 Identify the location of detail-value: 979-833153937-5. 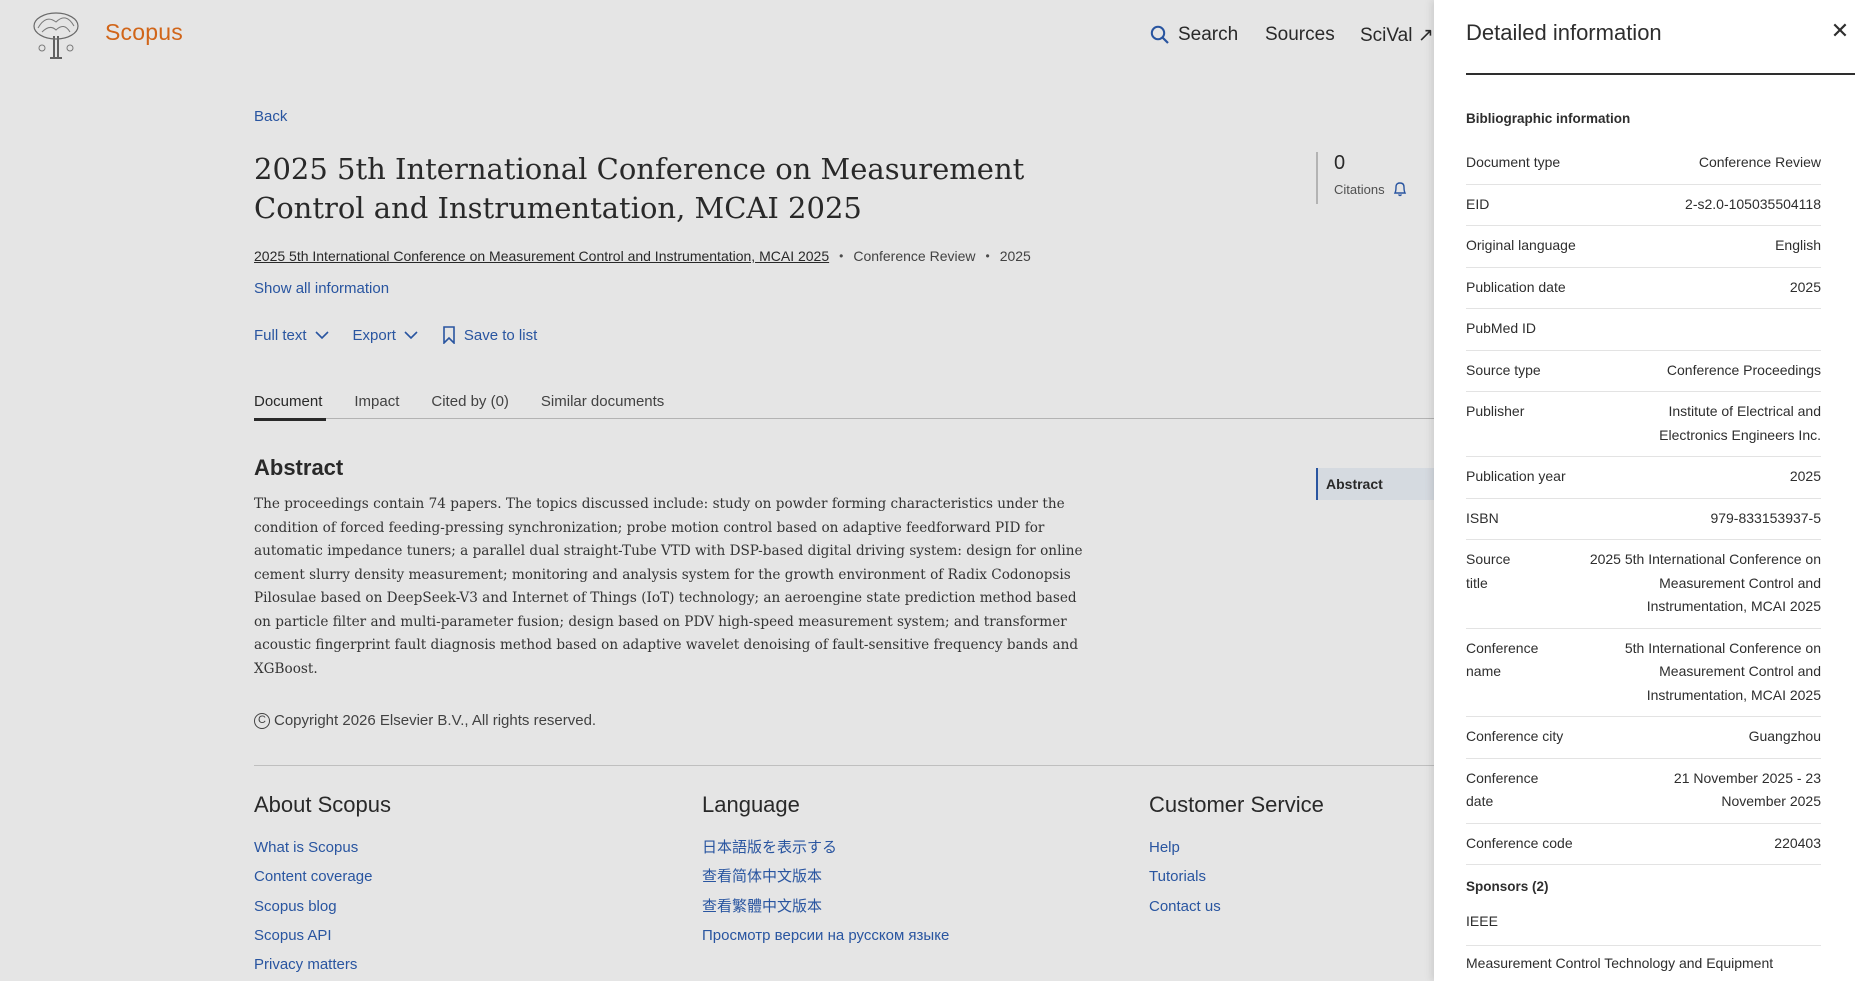
(1765, 517).